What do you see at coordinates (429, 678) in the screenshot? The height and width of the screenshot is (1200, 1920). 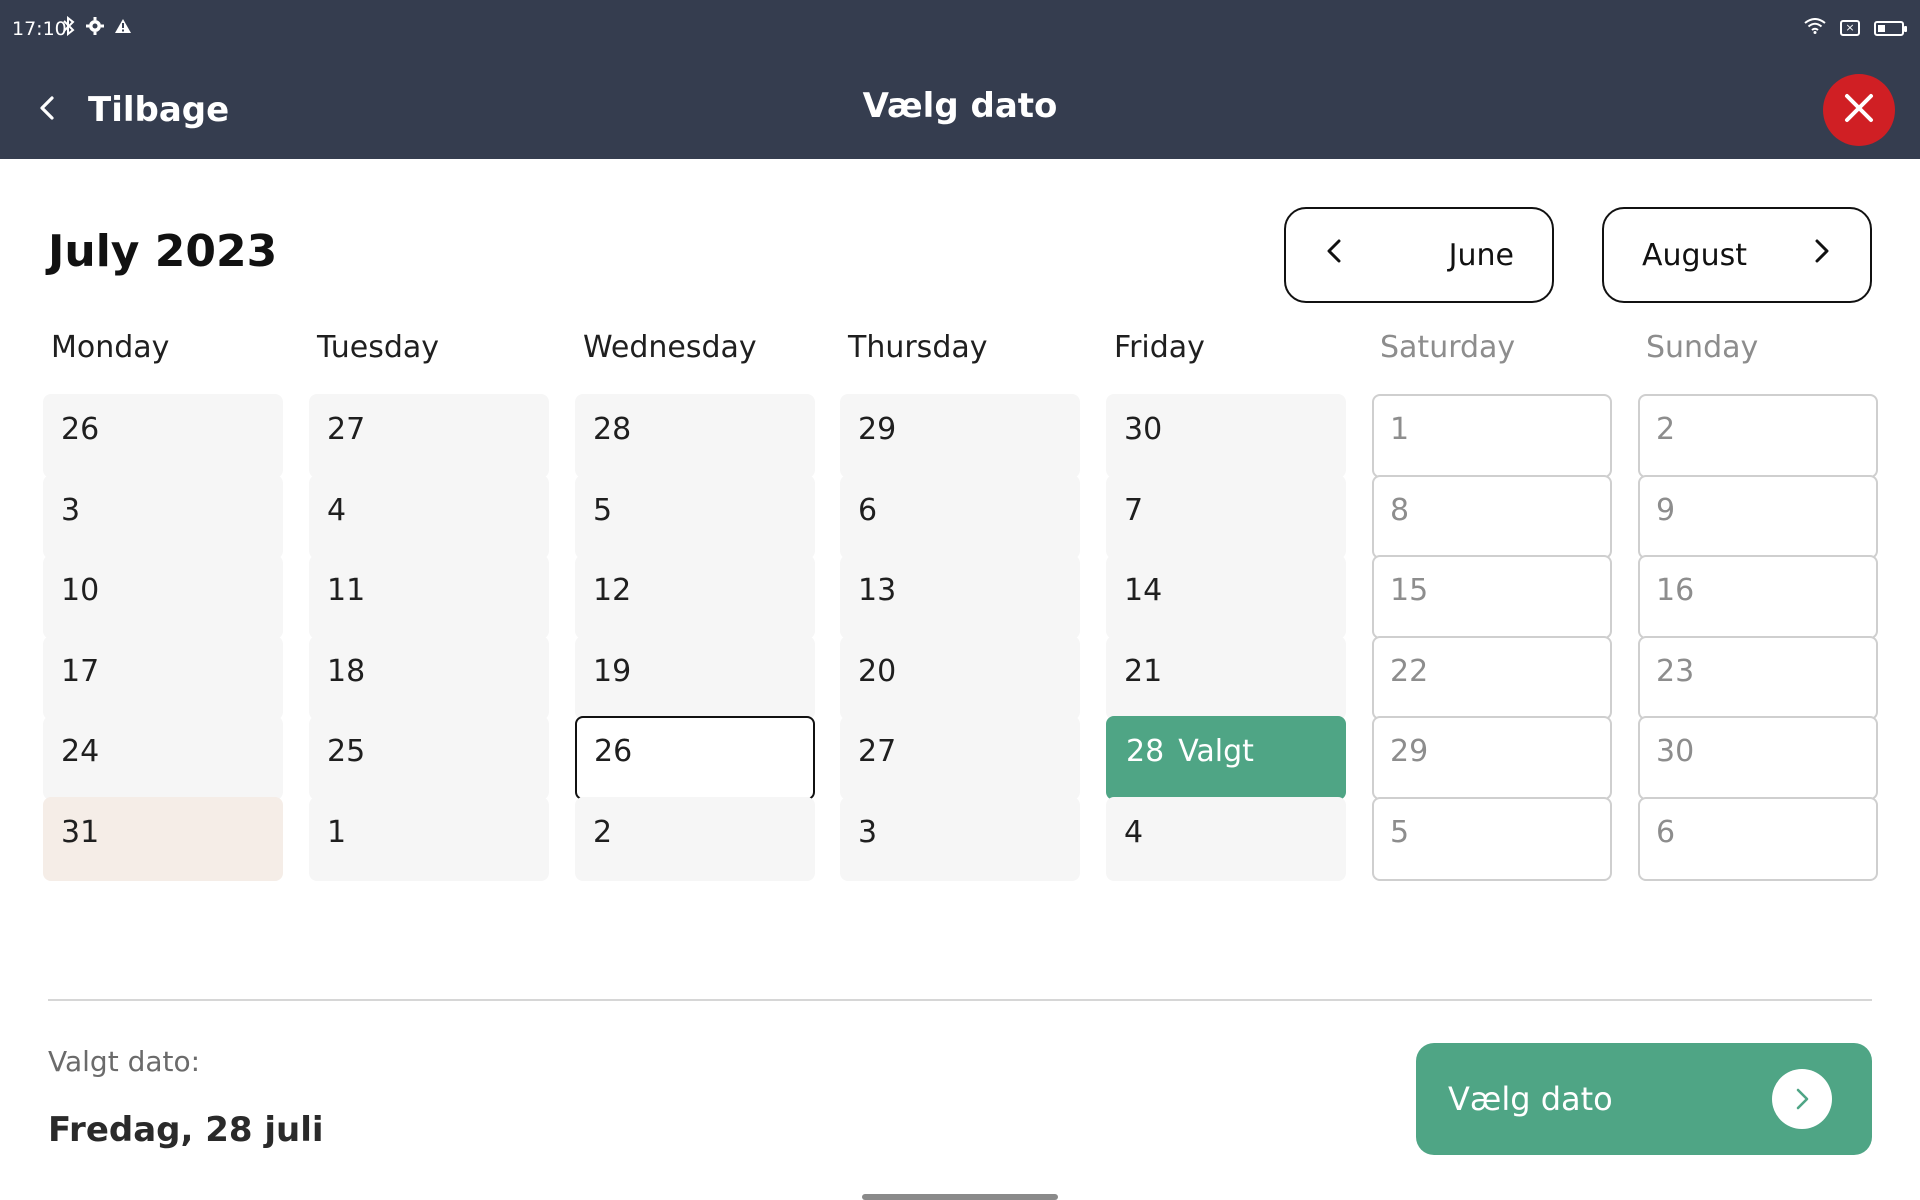 I see `day-cell: 18` at bounding box center [429, 678].